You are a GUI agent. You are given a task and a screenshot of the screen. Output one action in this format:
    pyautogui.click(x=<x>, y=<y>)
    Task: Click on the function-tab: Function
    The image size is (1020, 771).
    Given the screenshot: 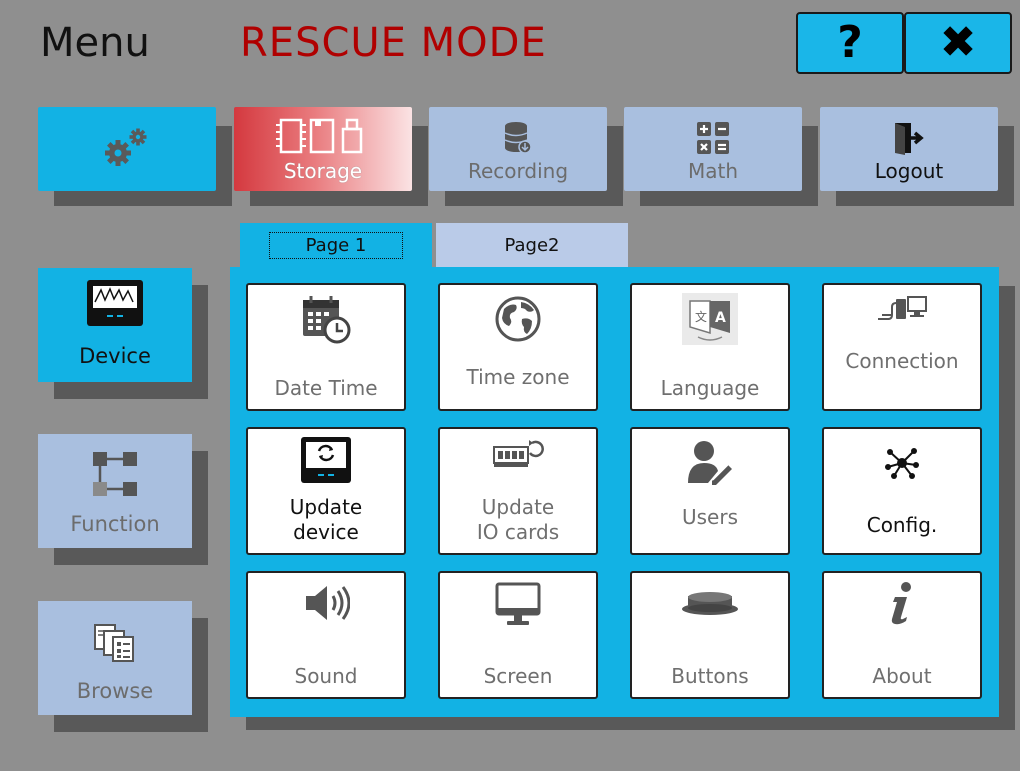 What is the action you would take?
    pyautogui.click(x=115, y=491)
    